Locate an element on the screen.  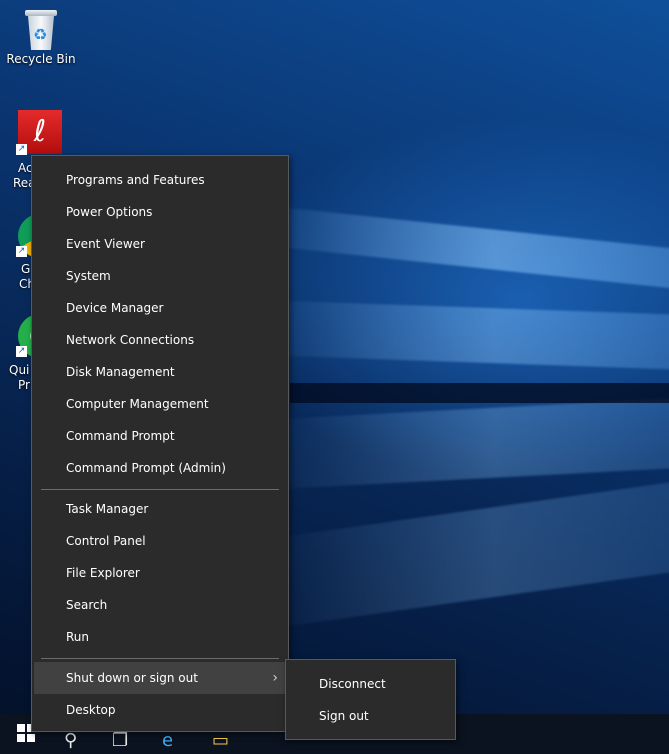
chevron-right-icon: › is located at coordinates (275, 678).